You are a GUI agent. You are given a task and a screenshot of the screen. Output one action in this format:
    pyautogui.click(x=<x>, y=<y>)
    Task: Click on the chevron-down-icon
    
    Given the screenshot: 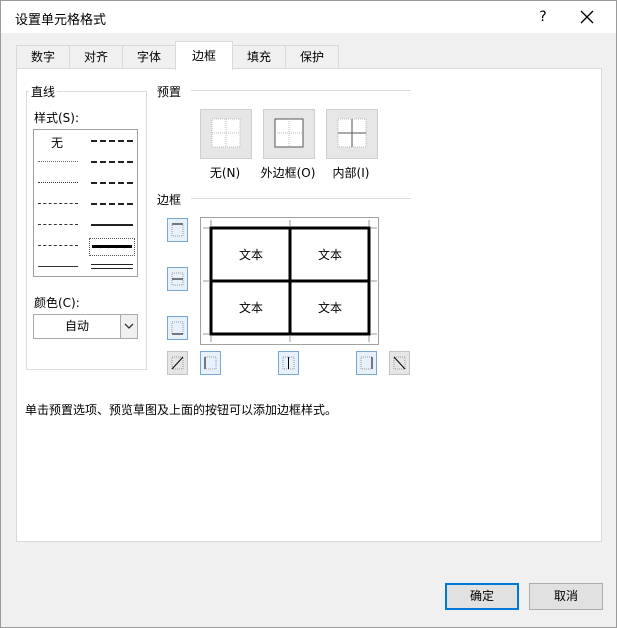 What is the action you would take?
    pyautogui.click(x=129, y=326)
    